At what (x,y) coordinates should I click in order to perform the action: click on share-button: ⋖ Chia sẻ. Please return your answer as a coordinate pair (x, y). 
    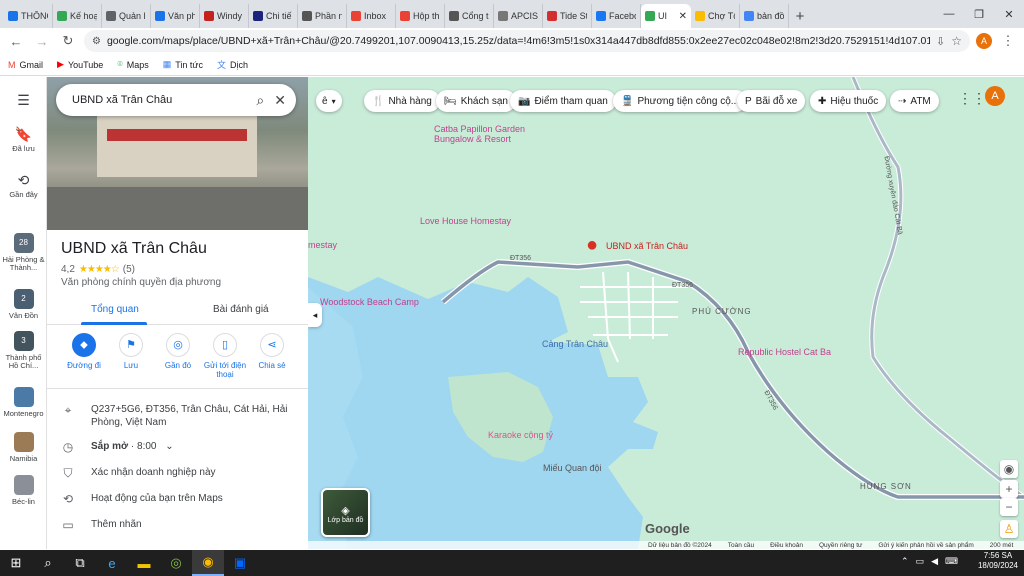
    Looking at the image, I should click on (272, 351).